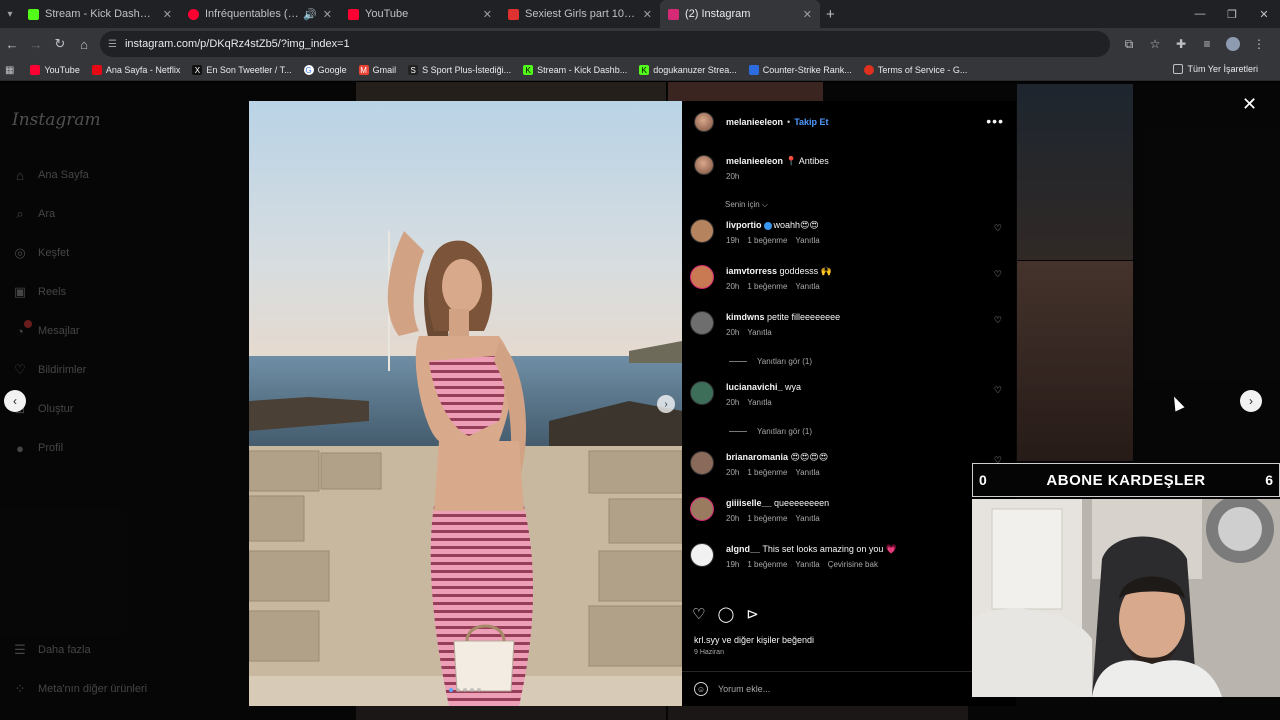  What do you see at coordinates (701, 689) in the screenshot?
I see `emoji-icon: ☺` at bounding box center [701, 689].